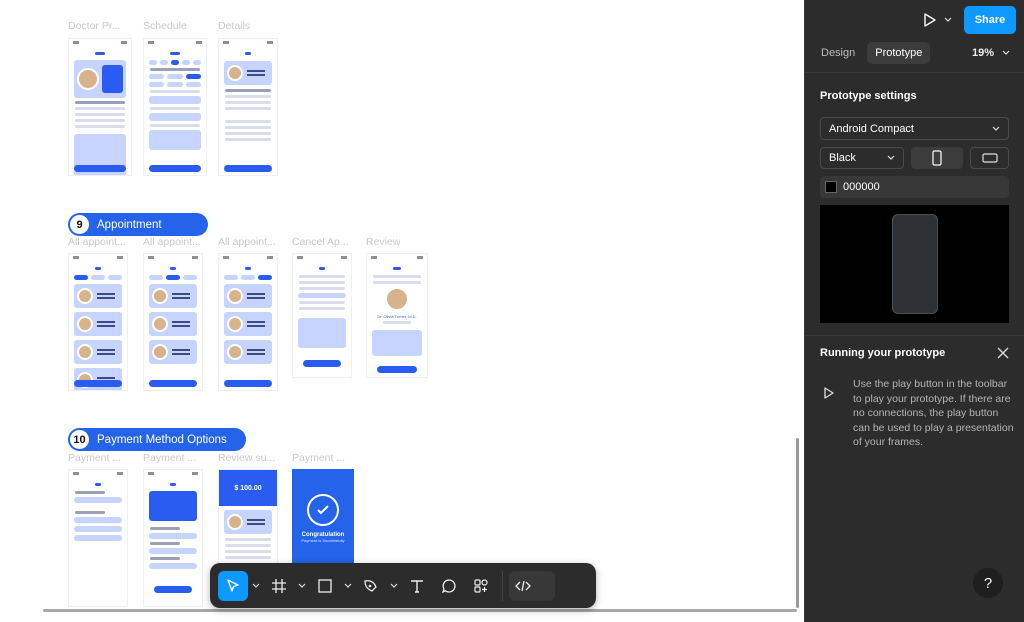  I want to click on frame-review: Dr. Olivia Turner, M.D., so click(397, 315).